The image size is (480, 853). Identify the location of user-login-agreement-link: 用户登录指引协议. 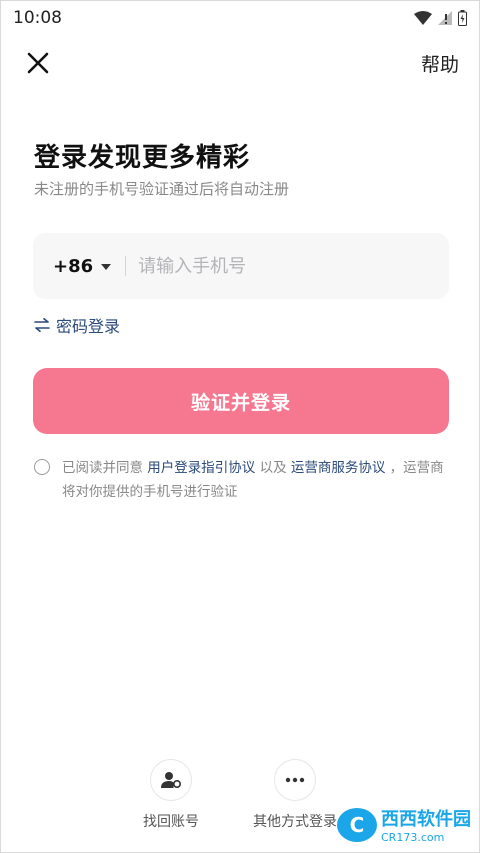
(201, 468).